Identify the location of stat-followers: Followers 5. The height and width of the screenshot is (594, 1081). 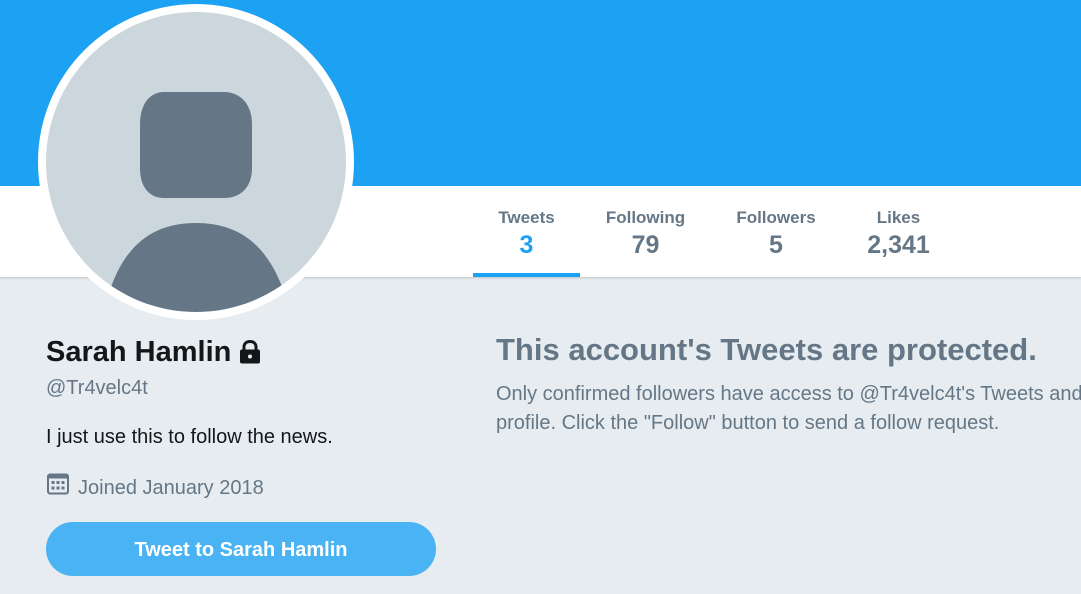
(776, 231).